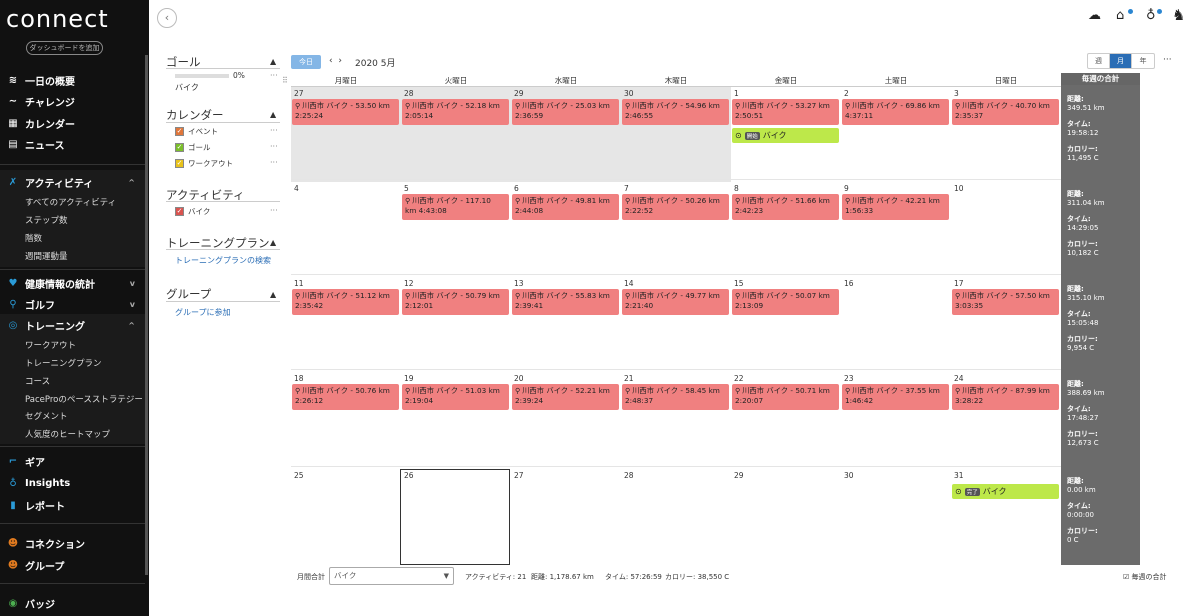  Describe the element at coordinates (193, 147) in the screenshot. I see `calendar-filter-goal: ✓ ゴール` at that location.